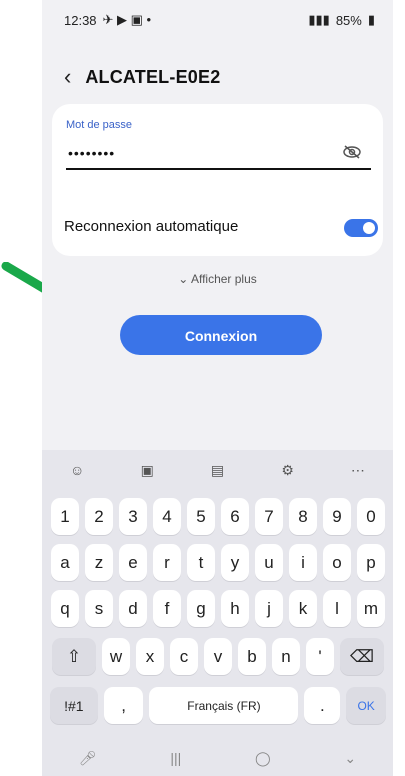  Describe the element at coordinates (65, 516) in the screenshot. I see `key-1: 1` at that location.